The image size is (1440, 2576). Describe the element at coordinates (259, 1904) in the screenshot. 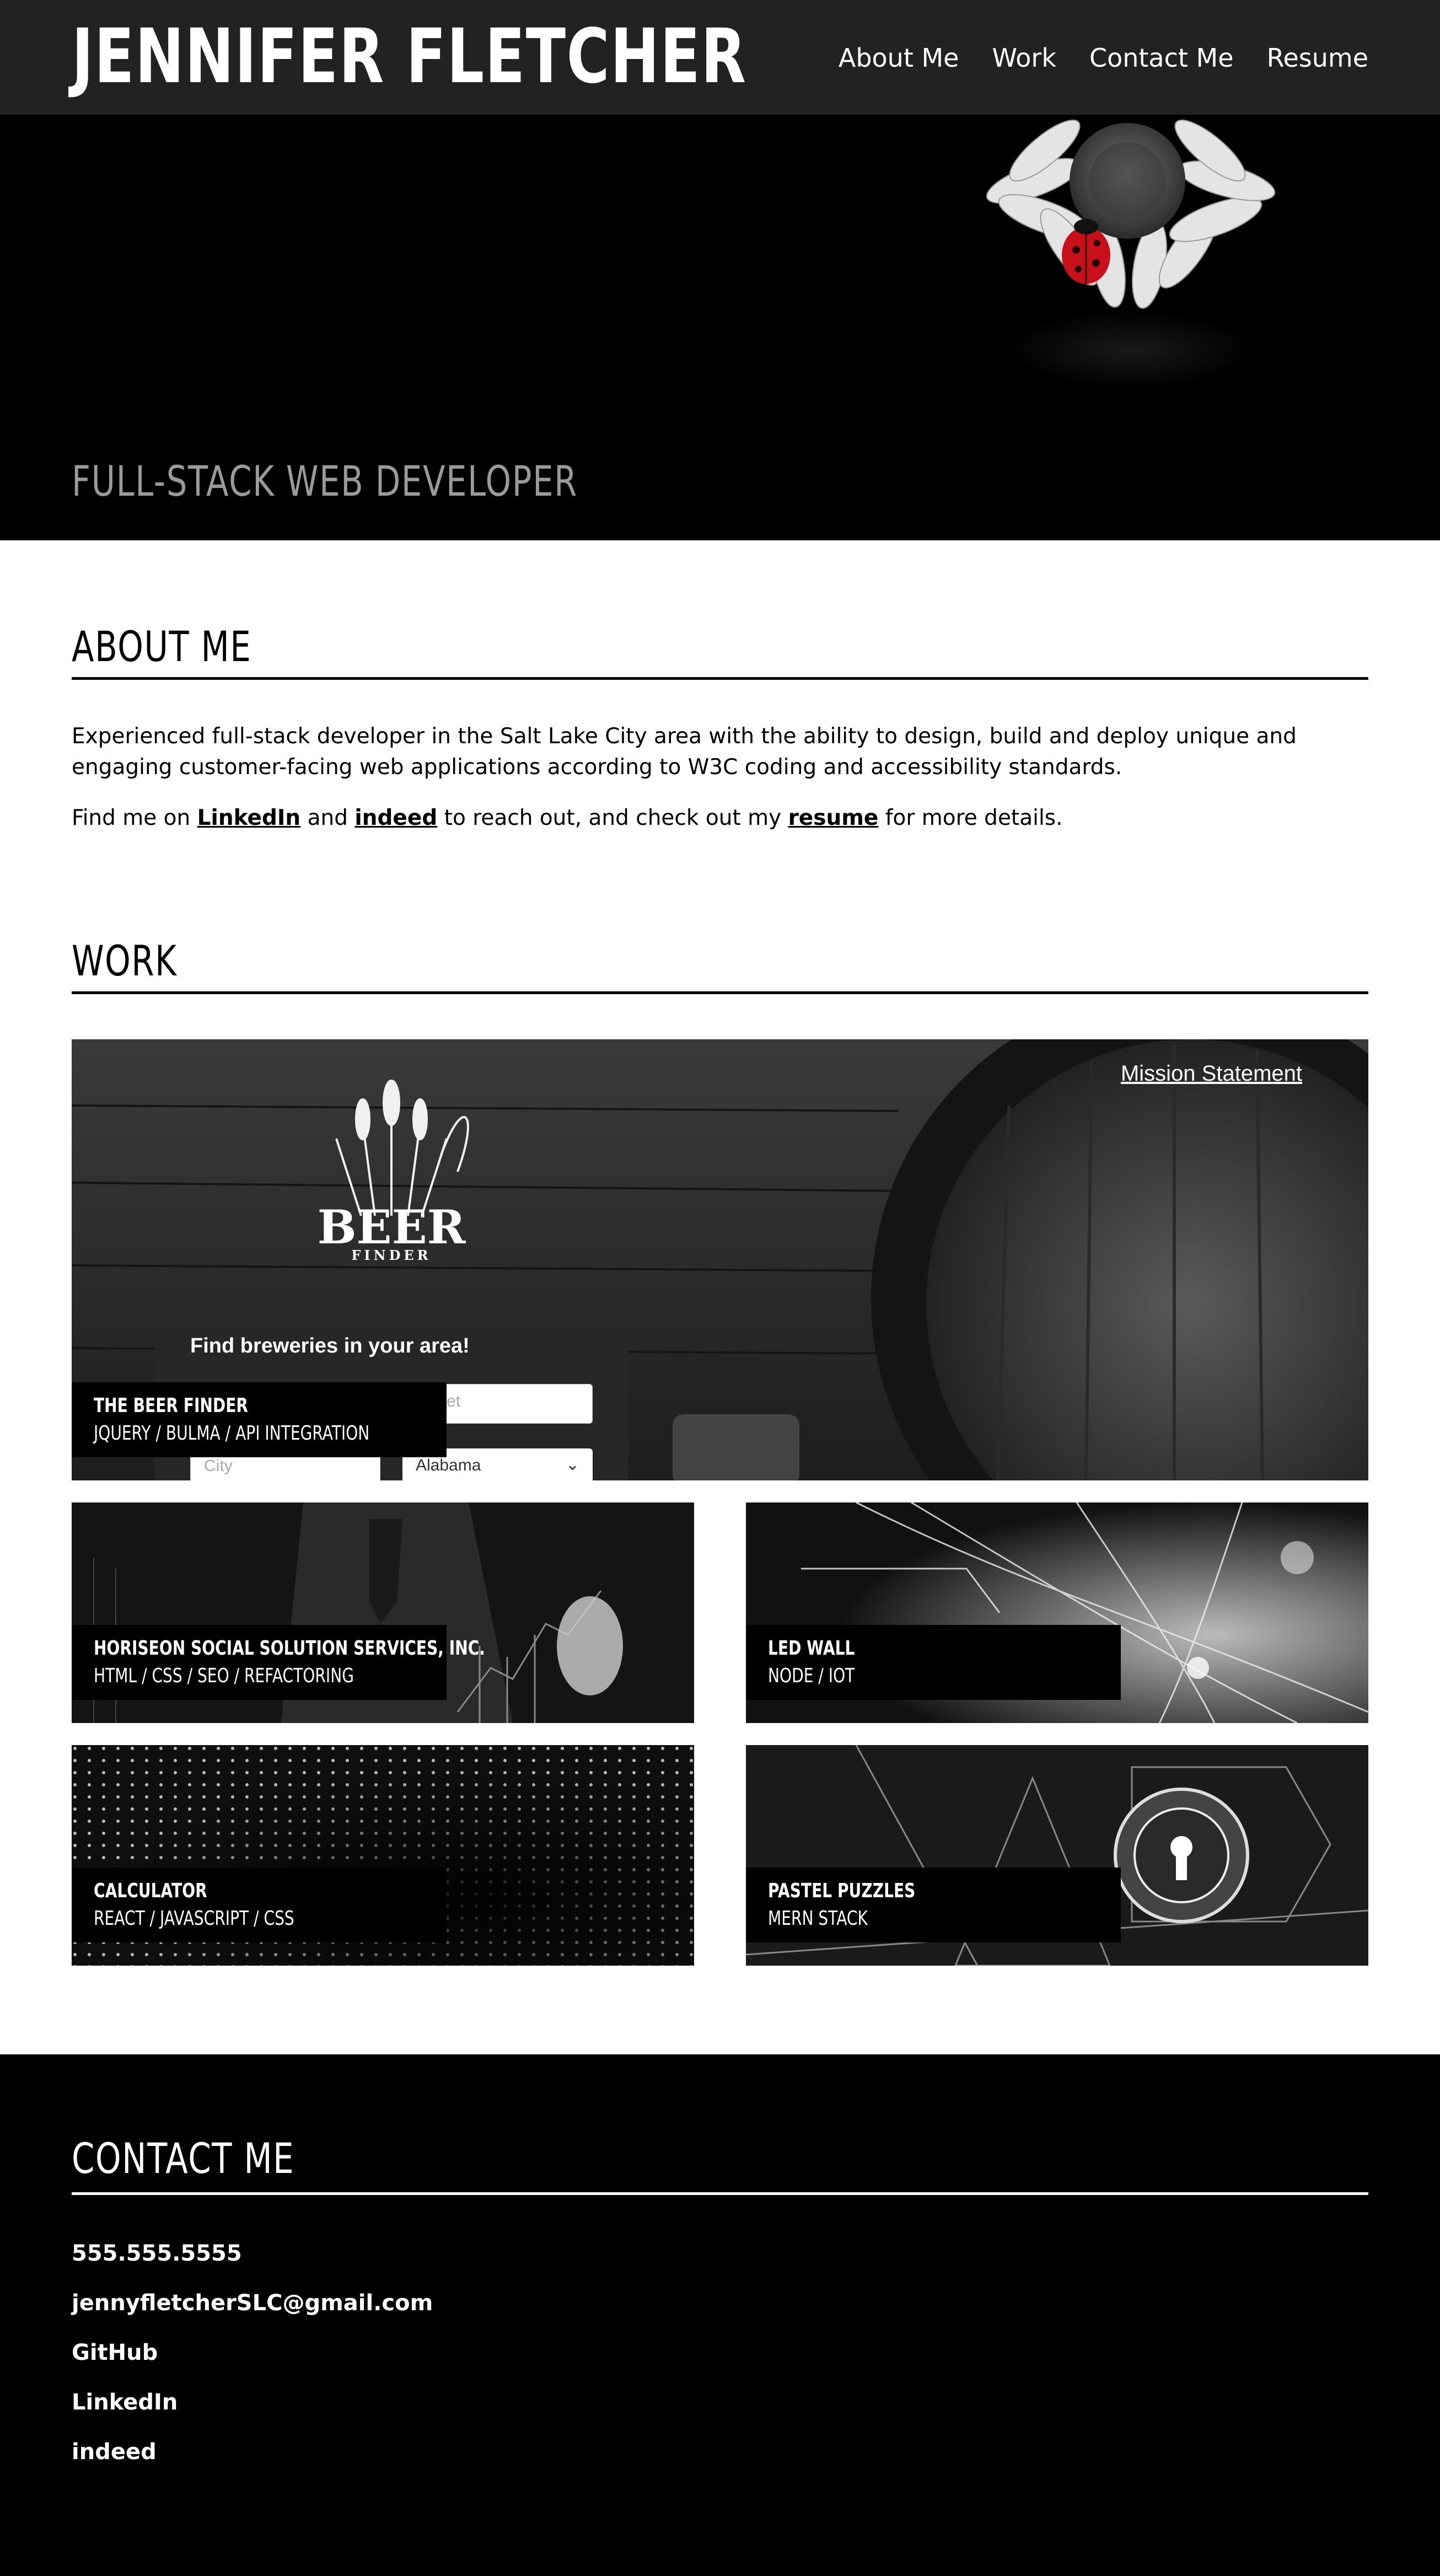

I see `project-label: CALCULATOR REACT / JAVASCRIPT / CSS` at that location.